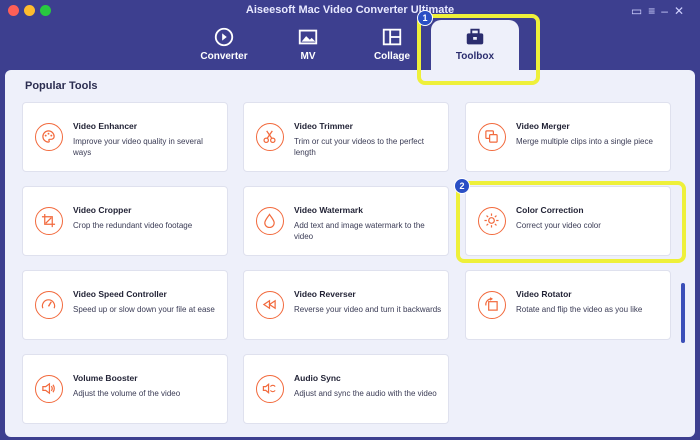 This screenshot has height=440, width=700. Describe the element at coordinates (683, 313) in the screenshot. I see `scrollbar` at that location.